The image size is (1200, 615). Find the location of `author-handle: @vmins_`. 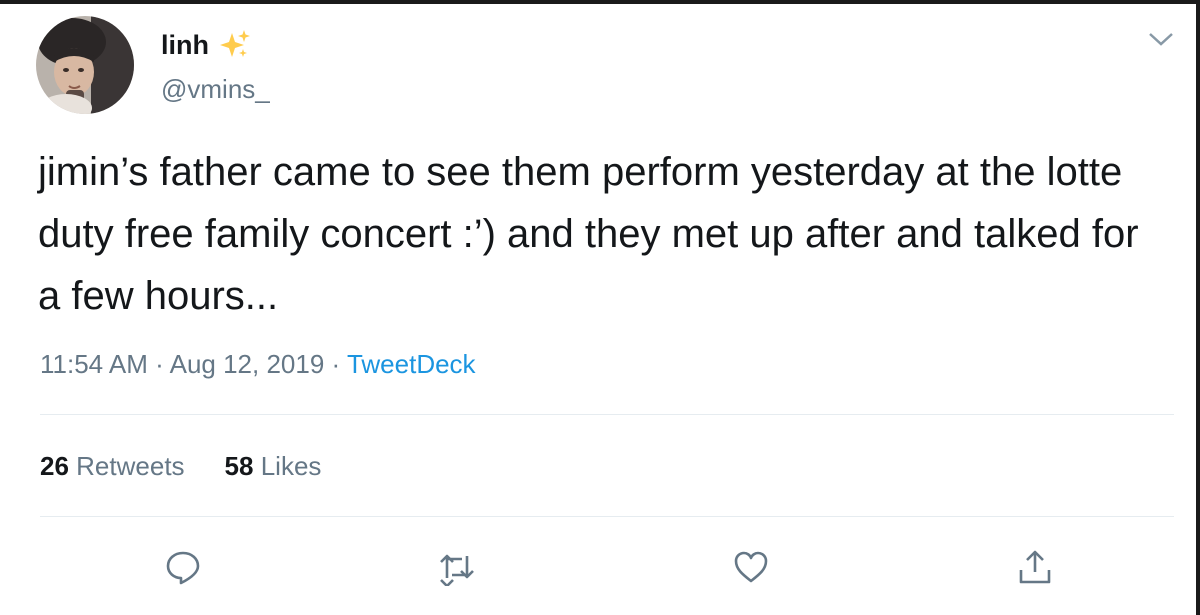

author-handle: @vmins_ is located at coordinates (215, 89).